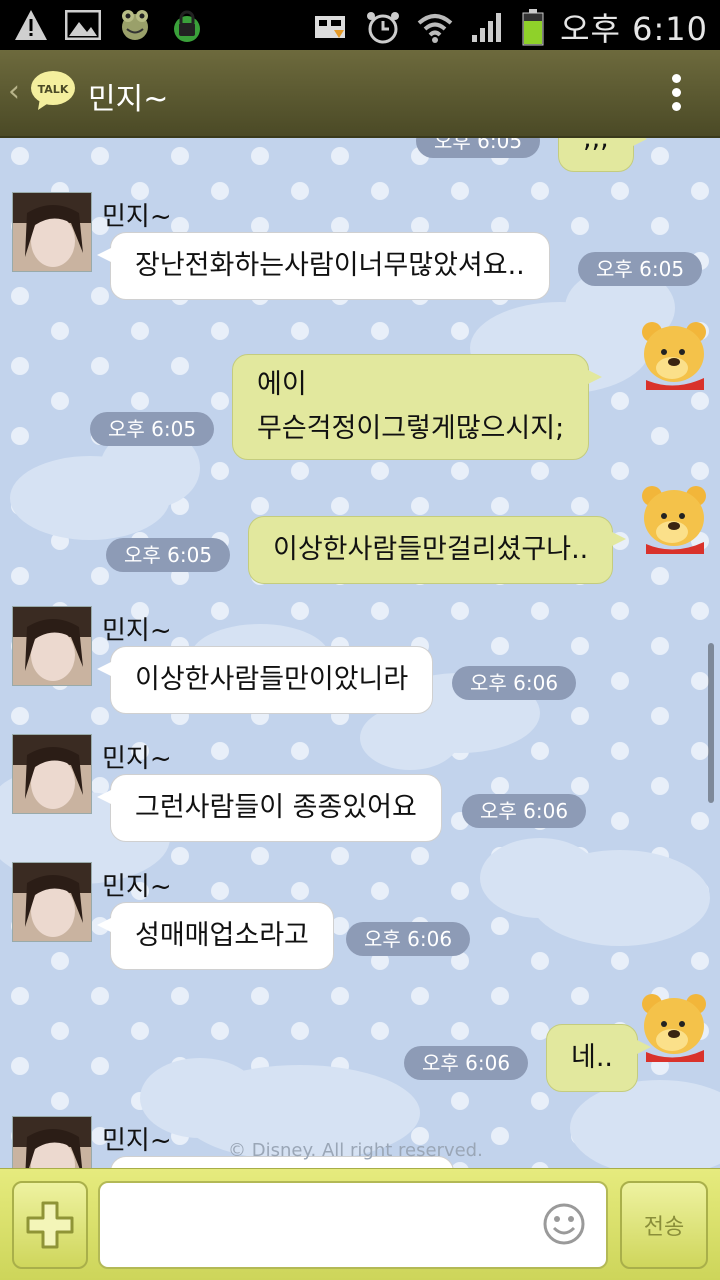 The image size is (720, 1280). I want to click on message-bubble-incoming: 성매매업소라고, so click(215, 936).